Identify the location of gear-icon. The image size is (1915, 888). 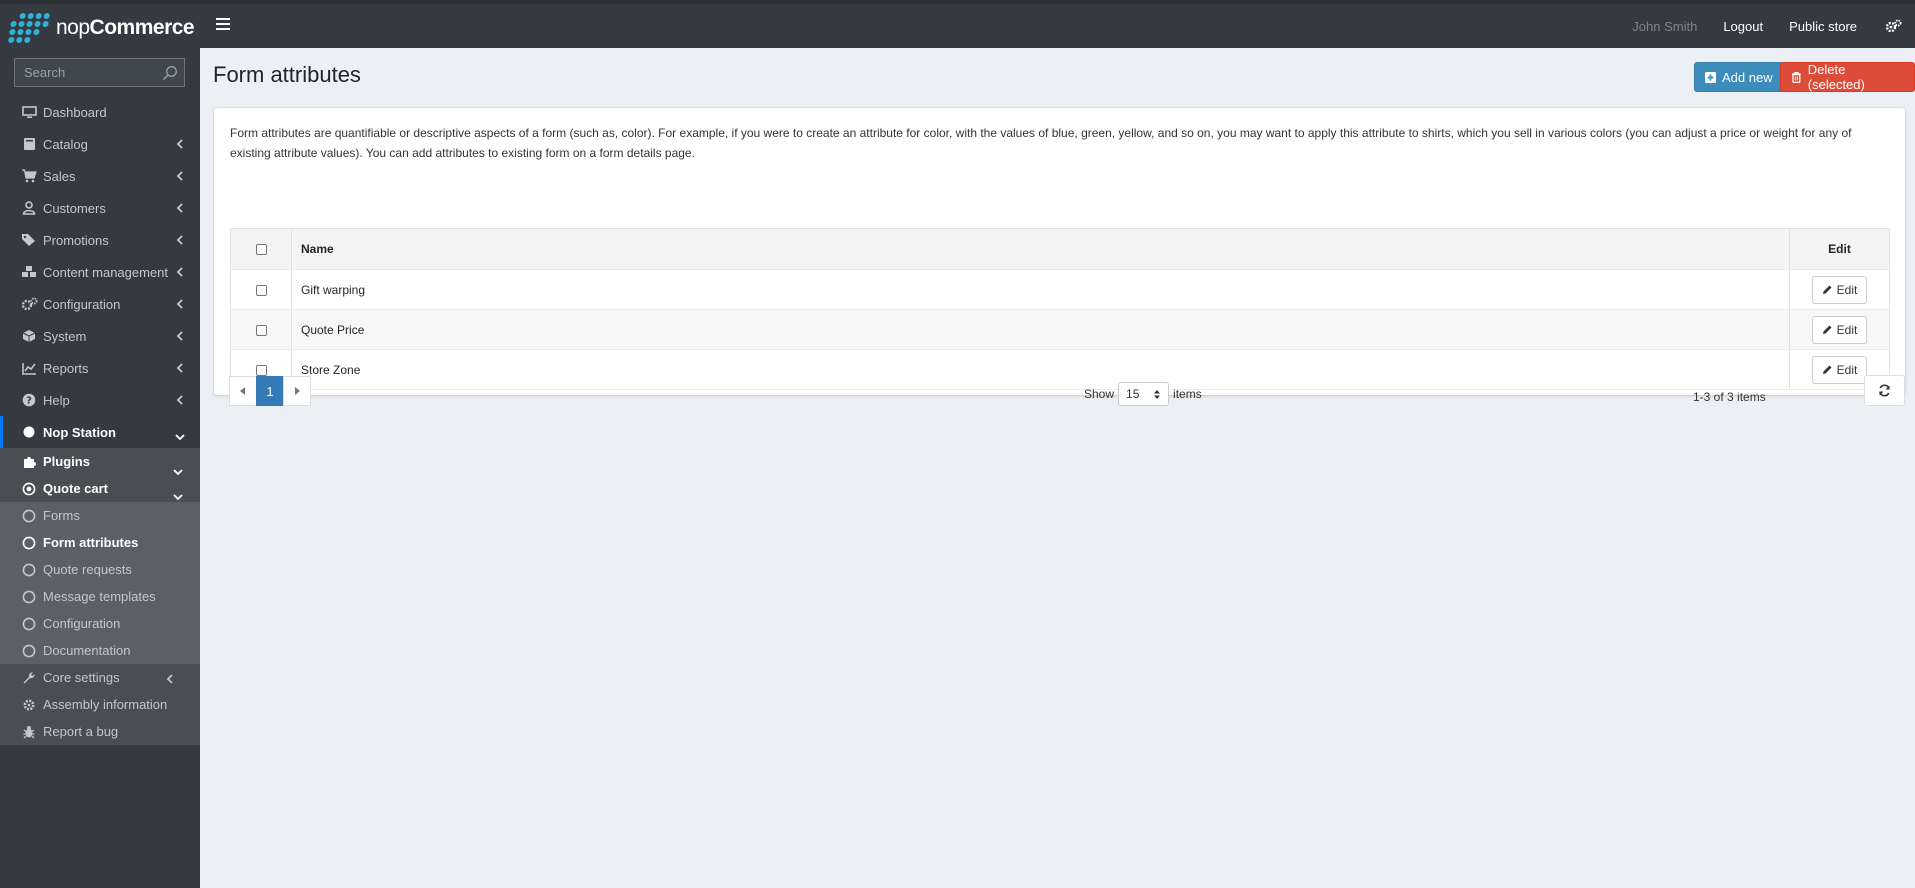
(29, 705).